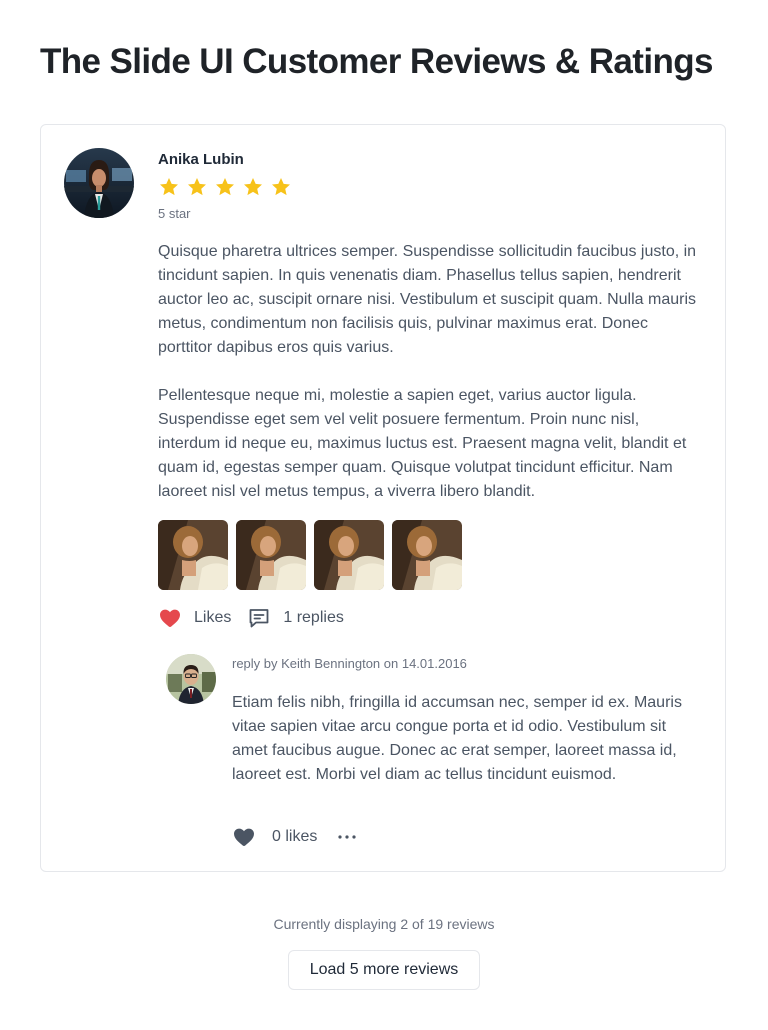 This screenshot has height=1030, width=768. I want to click on rating-label: 5 star, so click(174, 213).